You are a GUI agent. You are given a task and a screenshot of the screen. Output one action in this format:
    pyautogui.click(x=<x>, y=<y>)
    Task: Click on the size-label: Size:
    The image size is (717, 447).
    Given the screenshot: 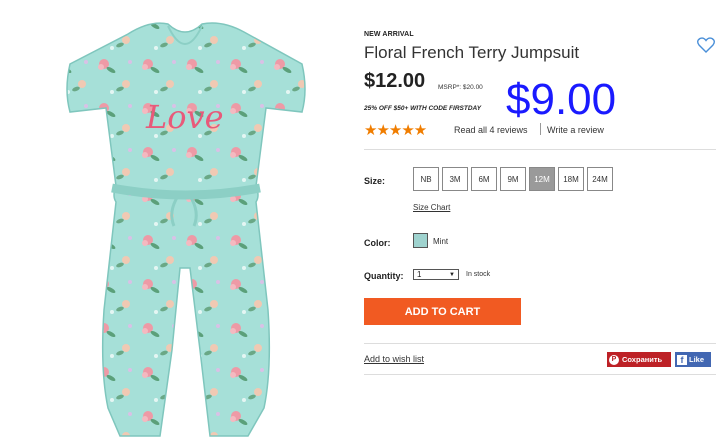 What is the action you would take?
    pyautogui.click(x=375, y=181)
    